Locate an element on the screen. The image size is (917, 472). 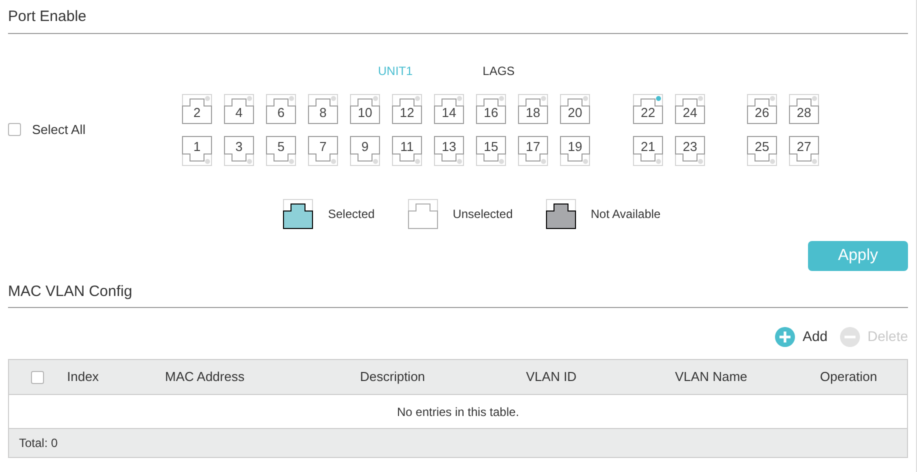
empty-table-message: No entries in this table. is located at coordinates (458, 412).